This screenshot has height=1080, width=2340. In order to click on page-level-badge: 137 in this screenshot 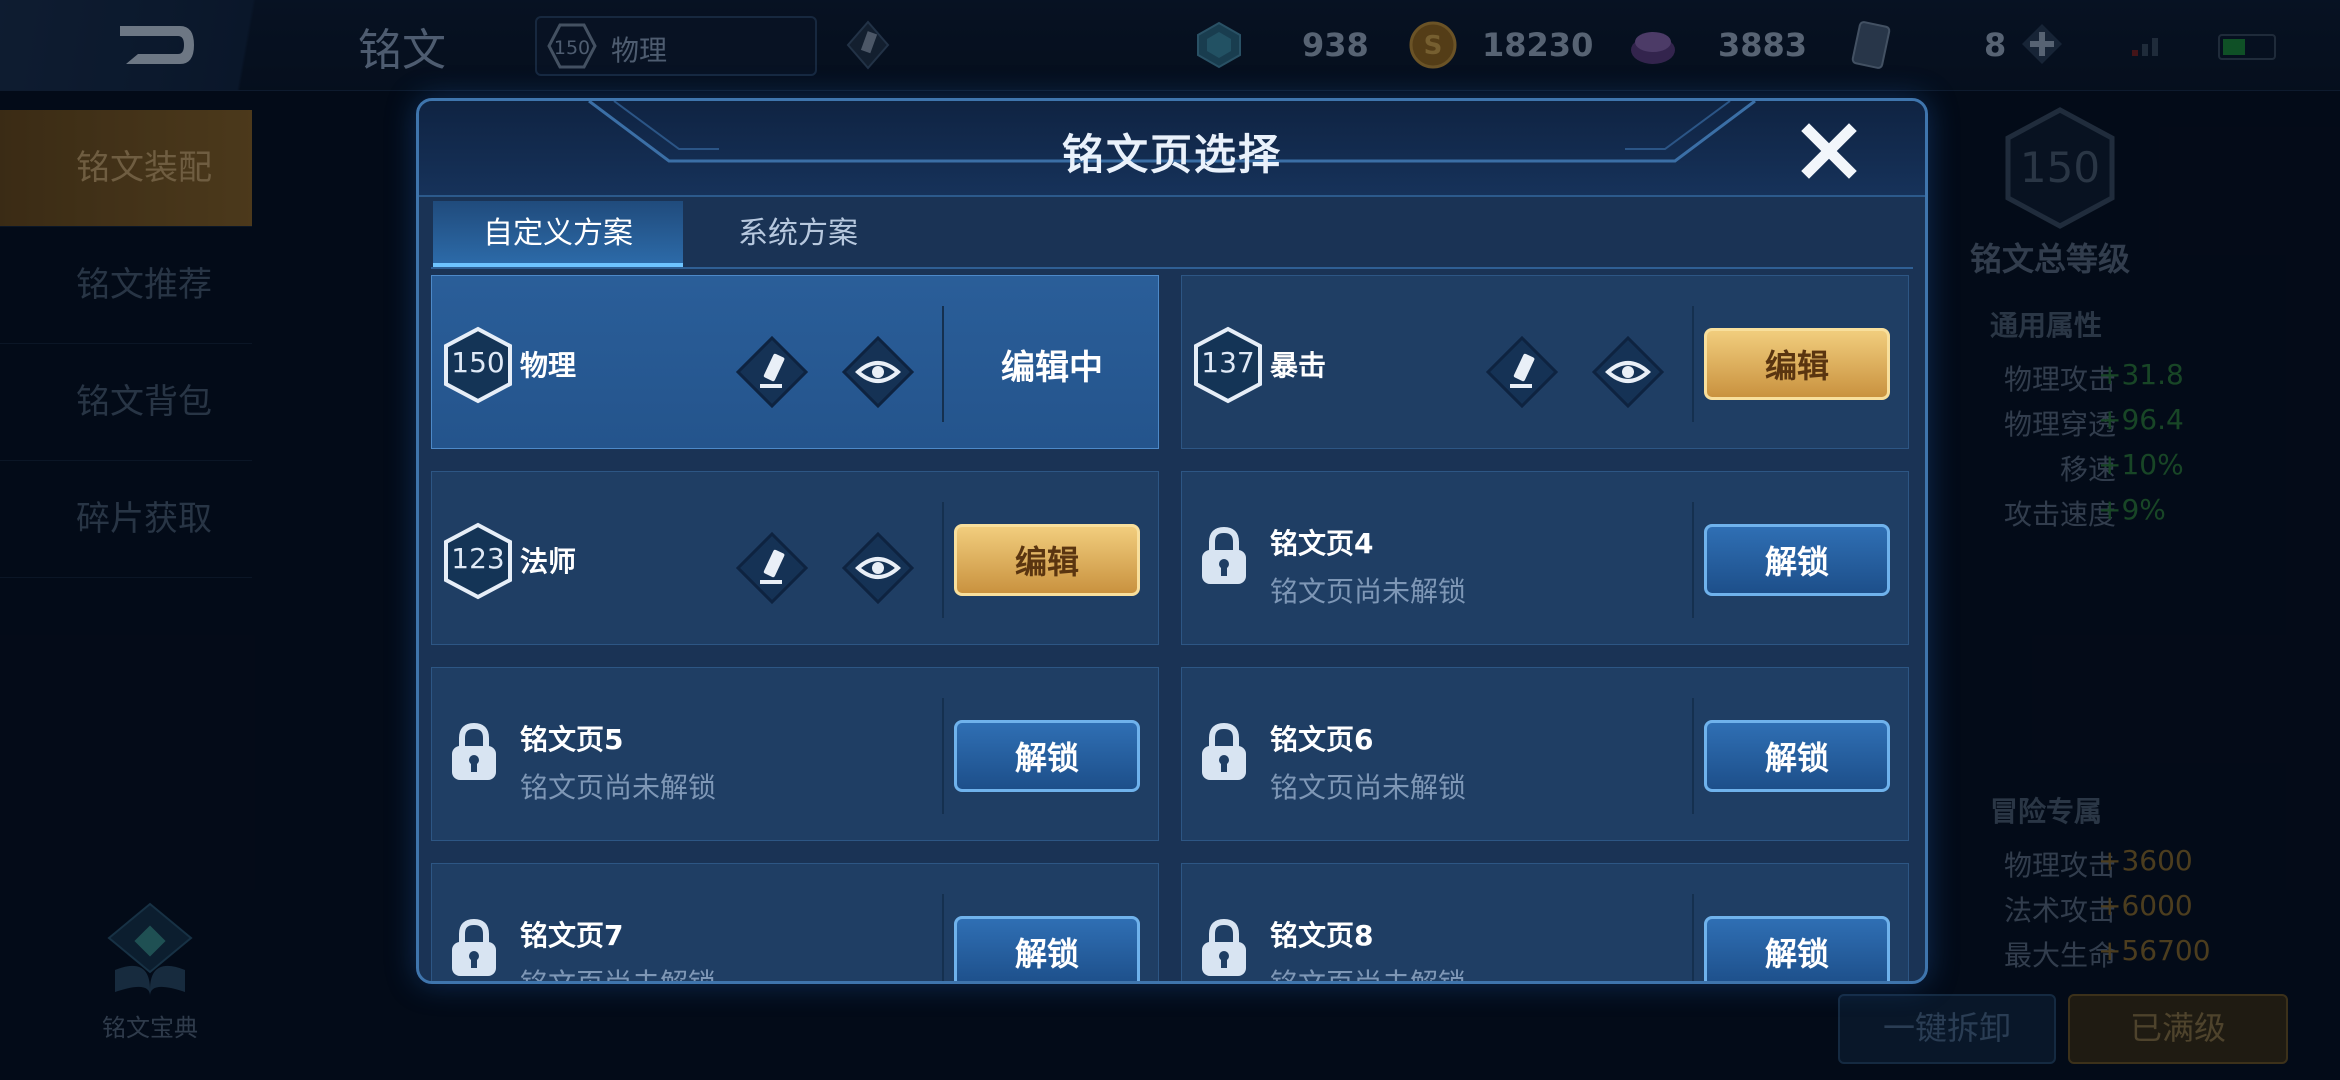, I will do `click(1228, 365)`.